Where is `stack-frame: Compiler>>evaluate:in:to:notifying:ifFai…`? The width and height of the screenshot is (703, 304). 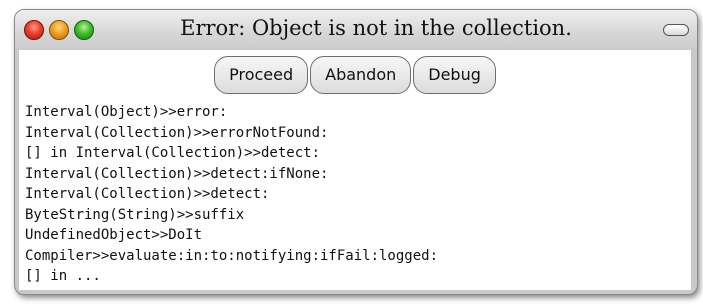 stack-frame: Compiler>>evaluate:in:to:notifying:ifFai… is located at coordinates (356, 256).